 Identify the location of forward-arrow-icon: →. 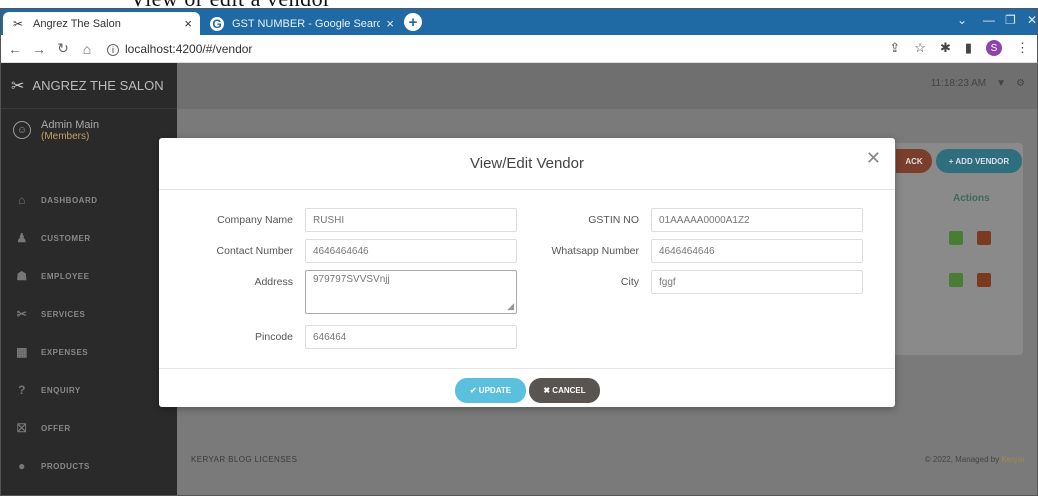
(39, 49).